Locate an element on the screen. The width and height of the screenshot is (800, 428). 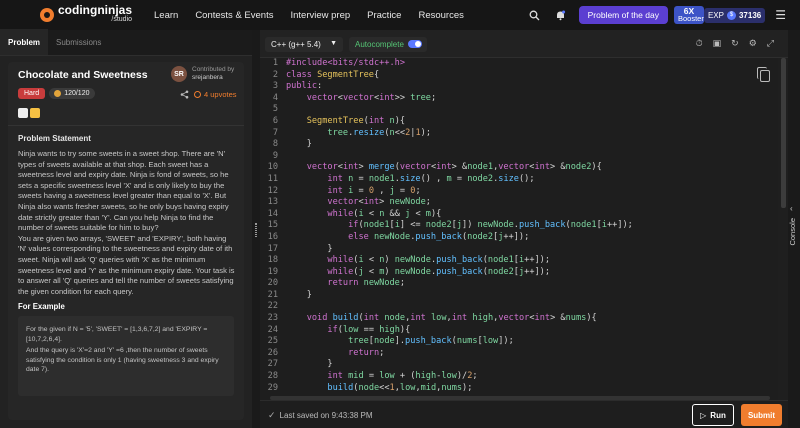
line-number: 22 is located at coordinates (272, 306).